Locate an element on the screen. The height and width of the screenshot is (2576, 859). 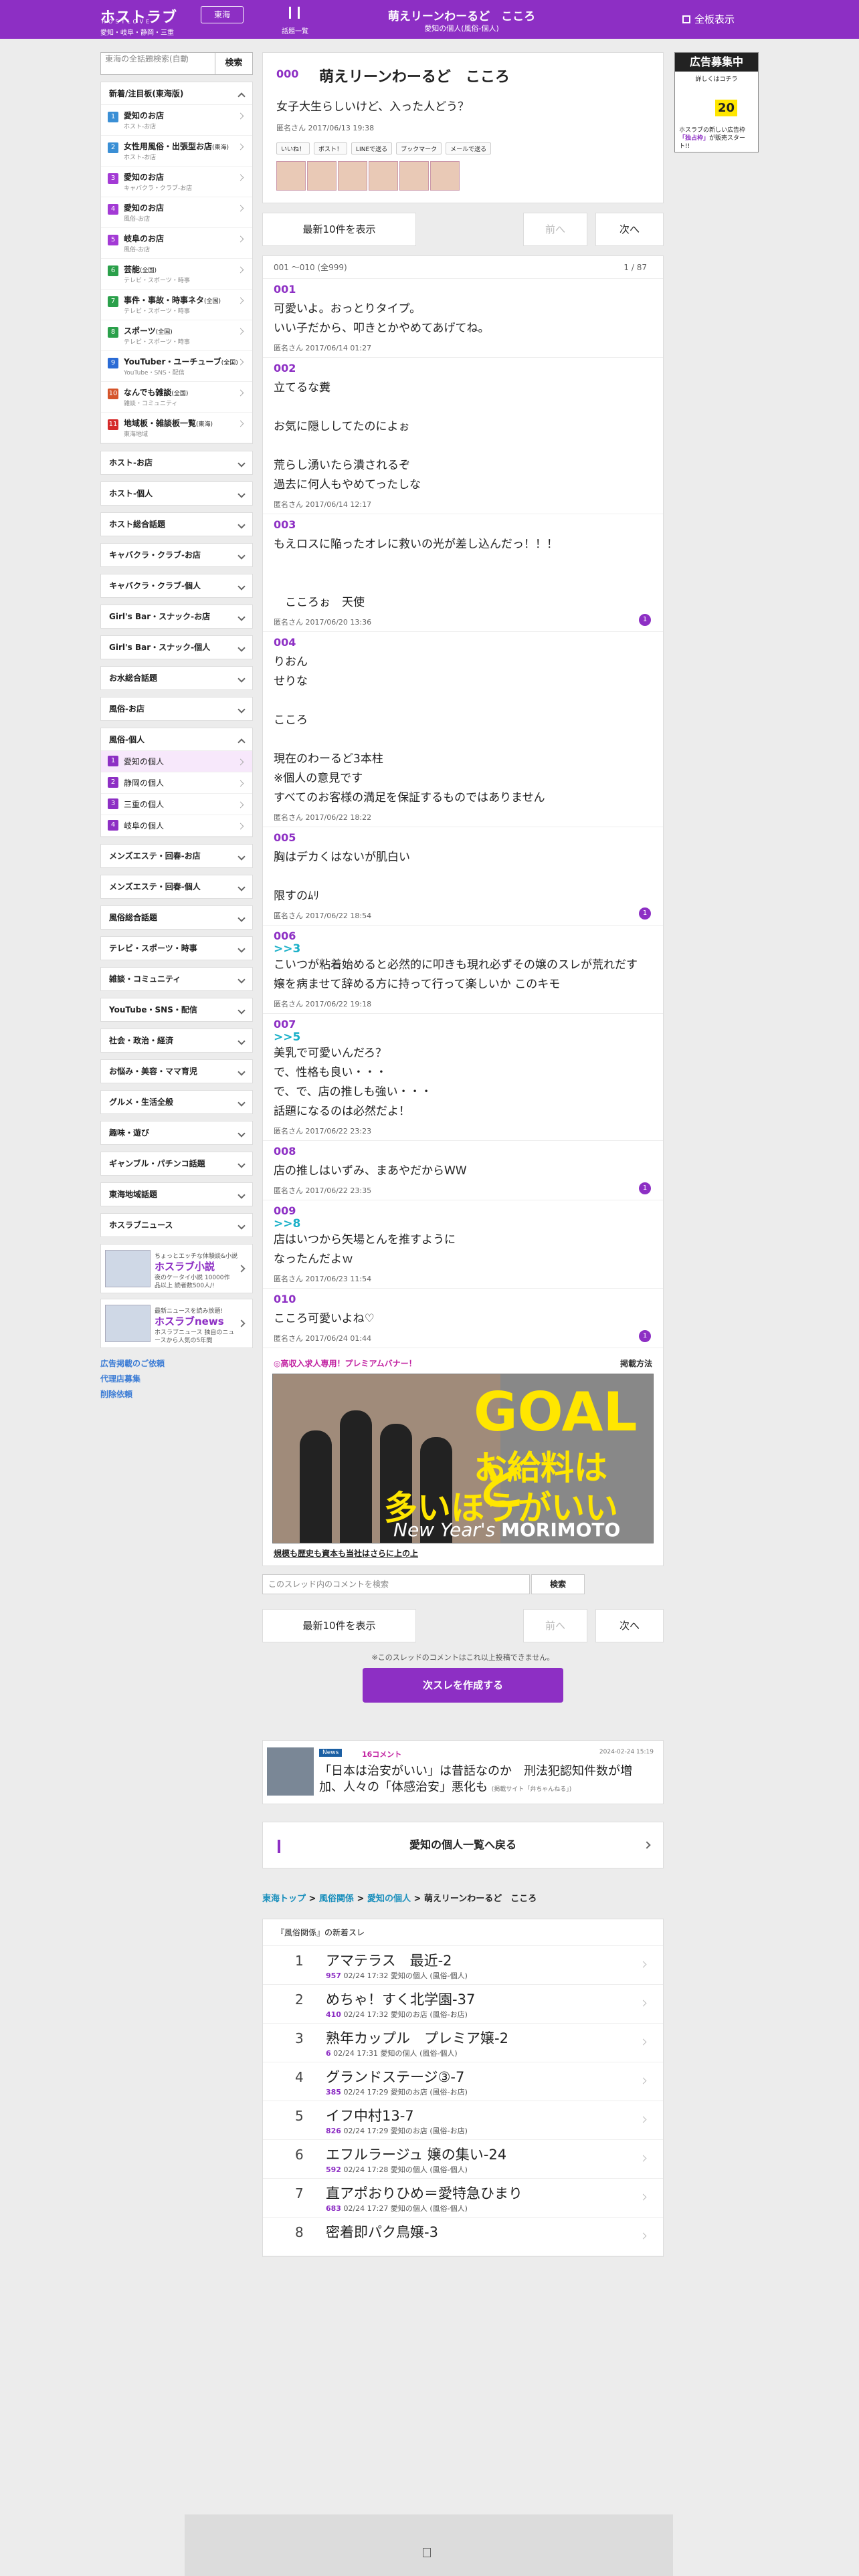
category-header: お水総合話題 is located at coordinates (177, 678).